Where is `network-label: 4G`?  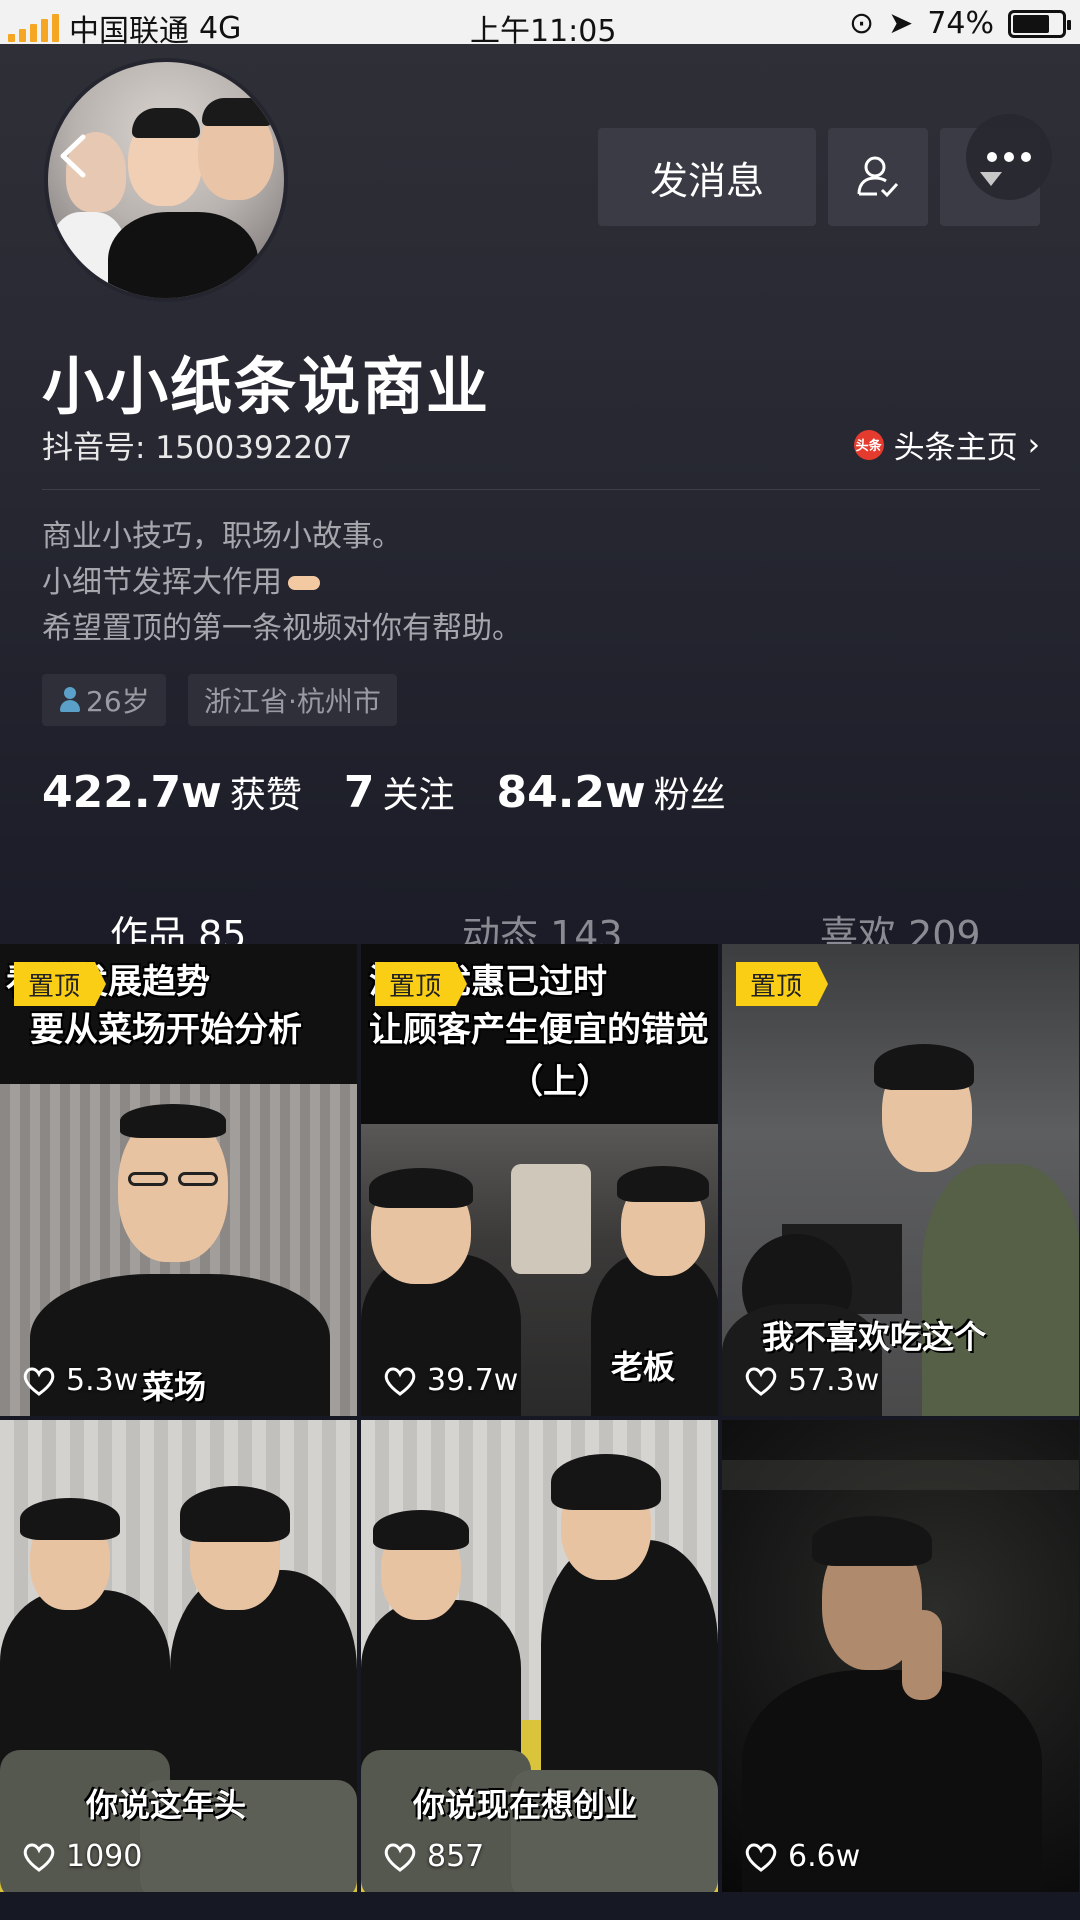 network-label: 4G is located at coordinates (220, 28).